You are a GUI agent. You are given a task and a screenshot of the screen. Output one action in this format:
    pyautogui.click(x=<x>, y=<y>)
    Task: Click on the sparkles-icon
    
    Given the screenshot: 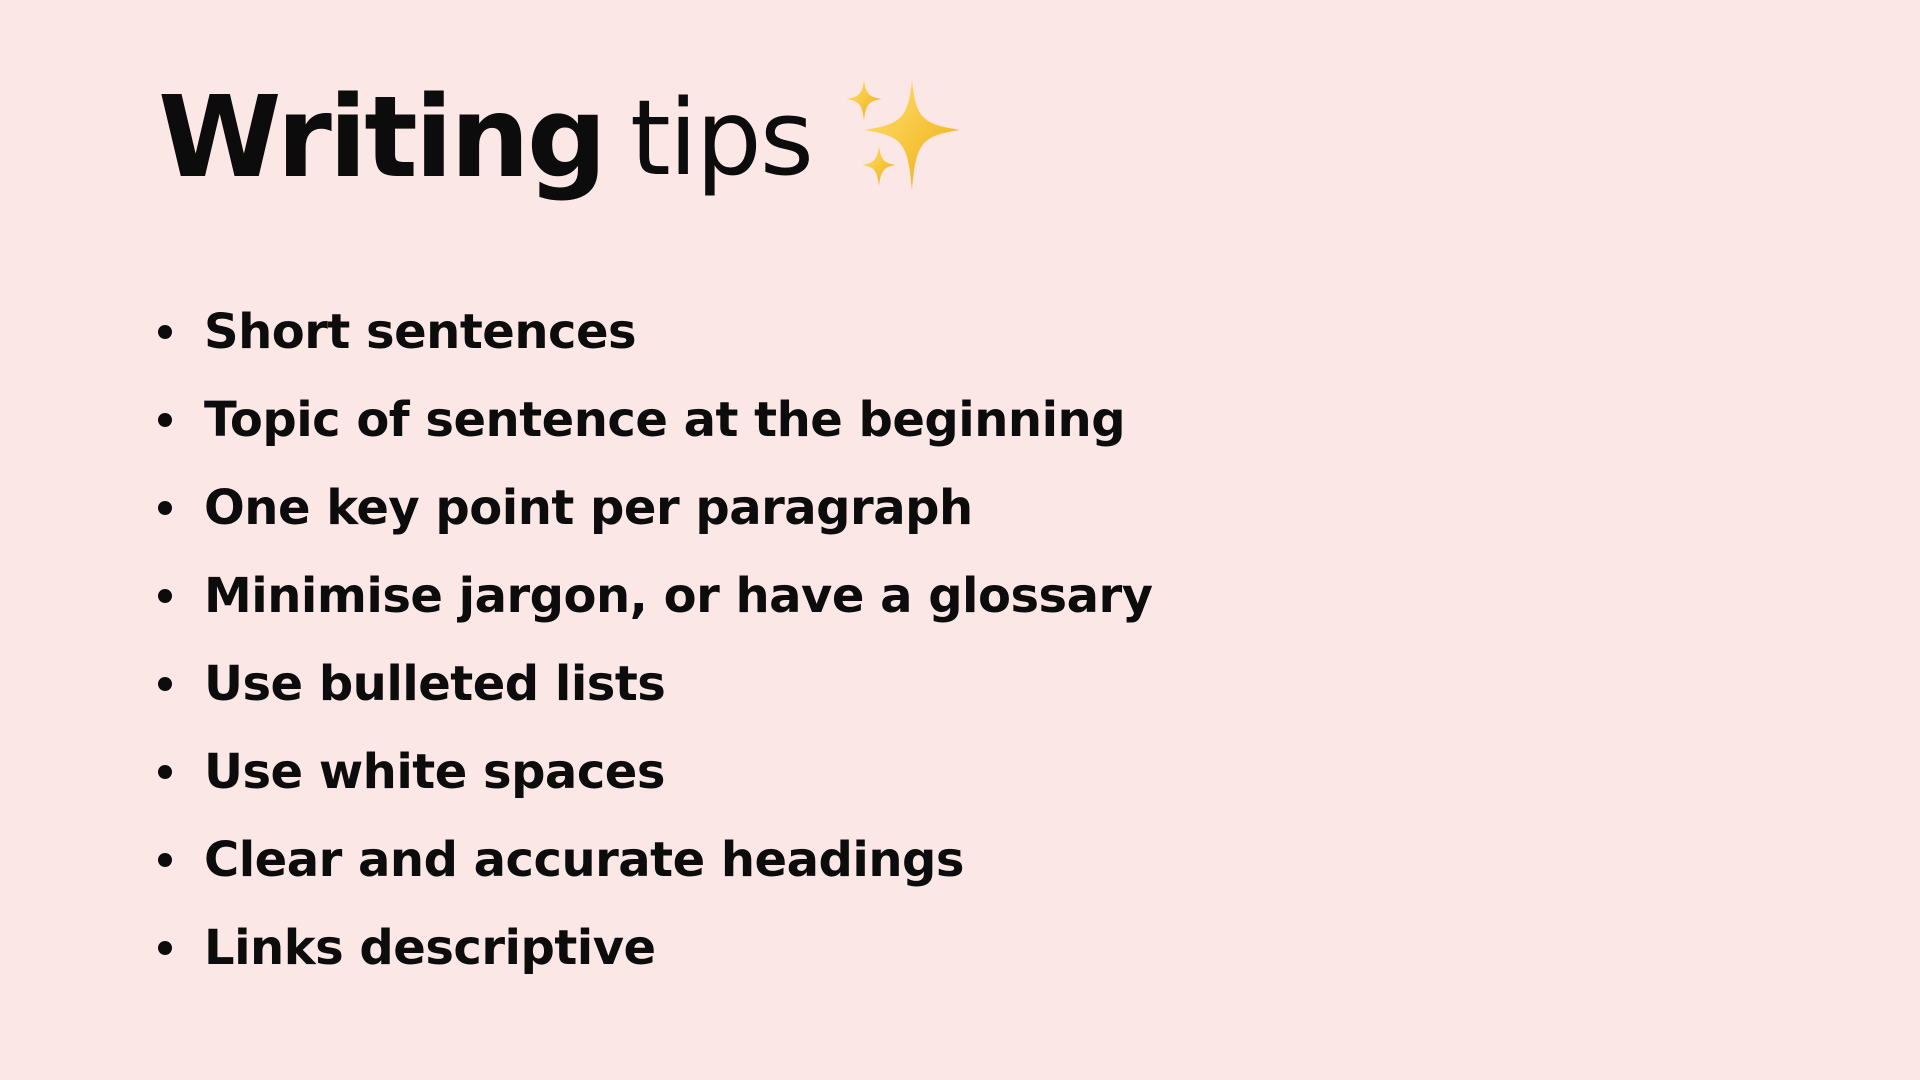 What is the action you would take?
    pyautogui.click(x=902, y=135)
    